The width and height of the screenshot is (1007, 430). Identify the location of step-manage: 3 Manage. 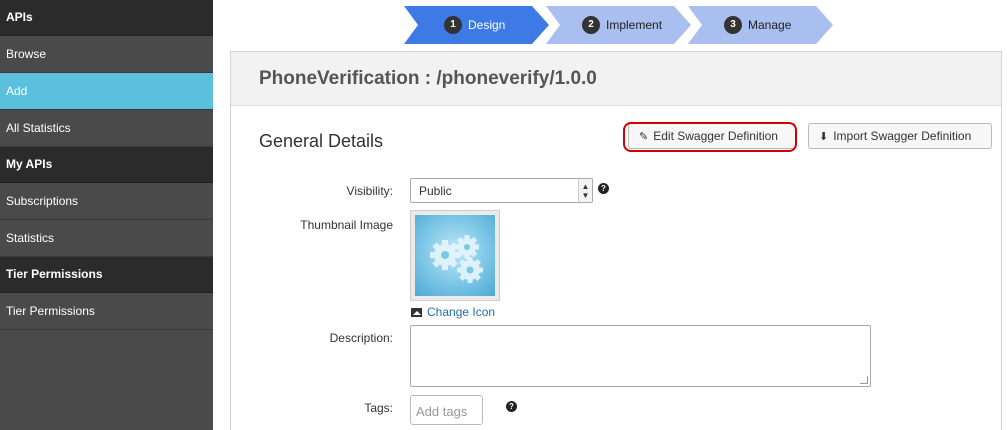
(760, 25).